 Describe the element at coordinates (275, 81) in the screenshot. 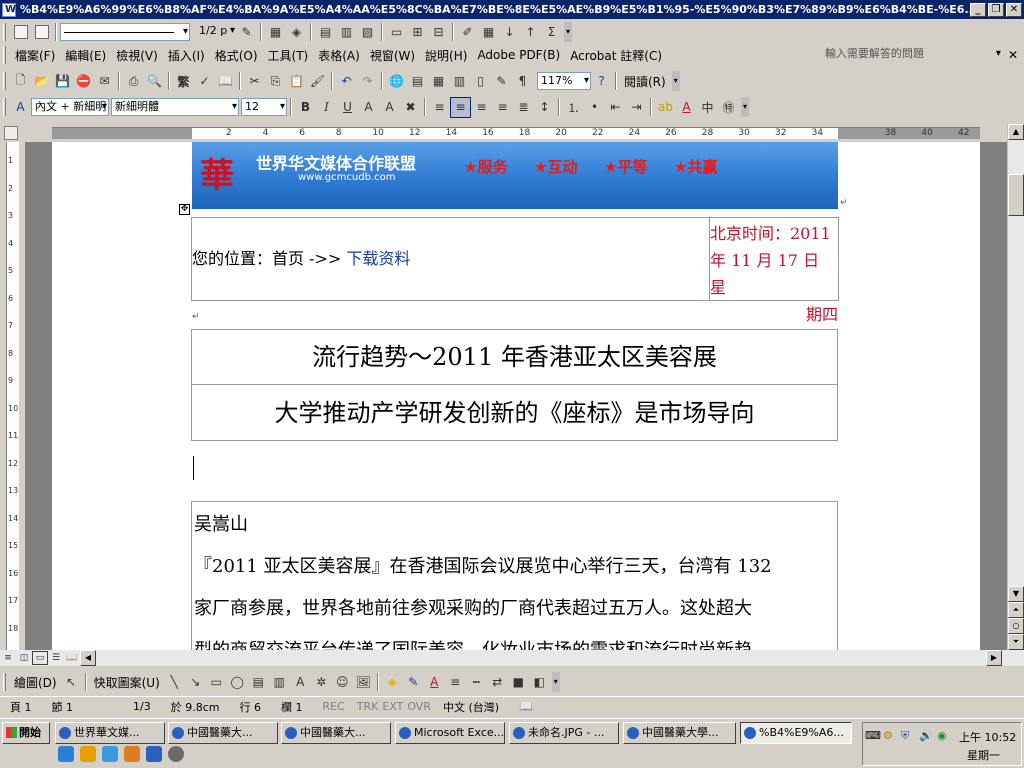

I see `copy-icon: ⎘` at that location.